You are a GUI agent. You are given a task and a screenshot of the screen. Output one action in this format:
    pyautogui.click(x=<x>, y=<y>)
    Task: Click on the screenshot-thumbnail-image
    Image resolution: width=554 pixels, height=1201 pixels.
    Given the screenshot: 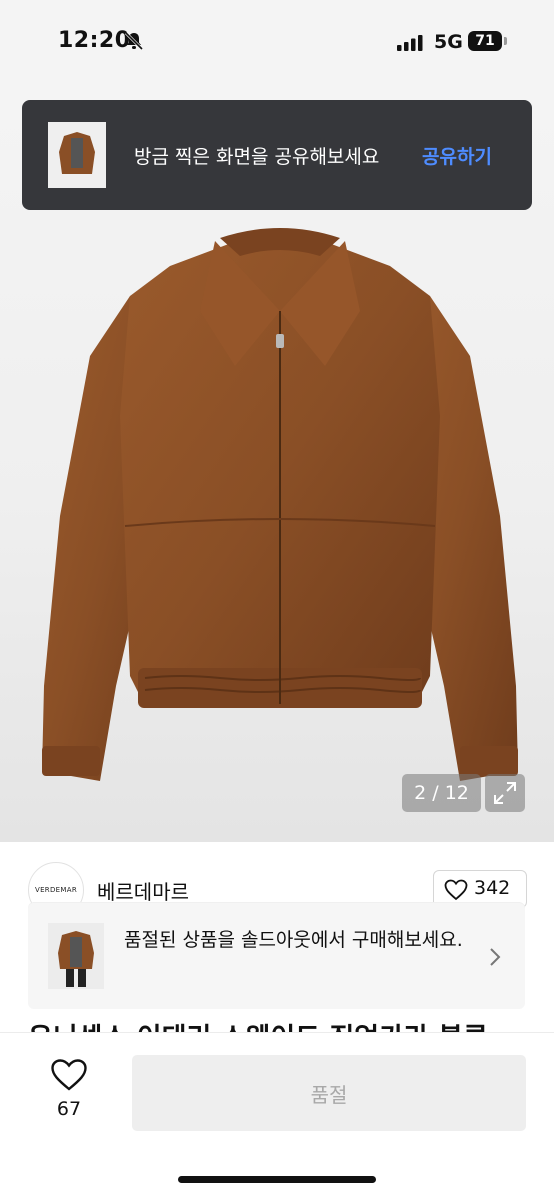 What is the action you would take?
    pyautogui.click(x=77, y=155)
    